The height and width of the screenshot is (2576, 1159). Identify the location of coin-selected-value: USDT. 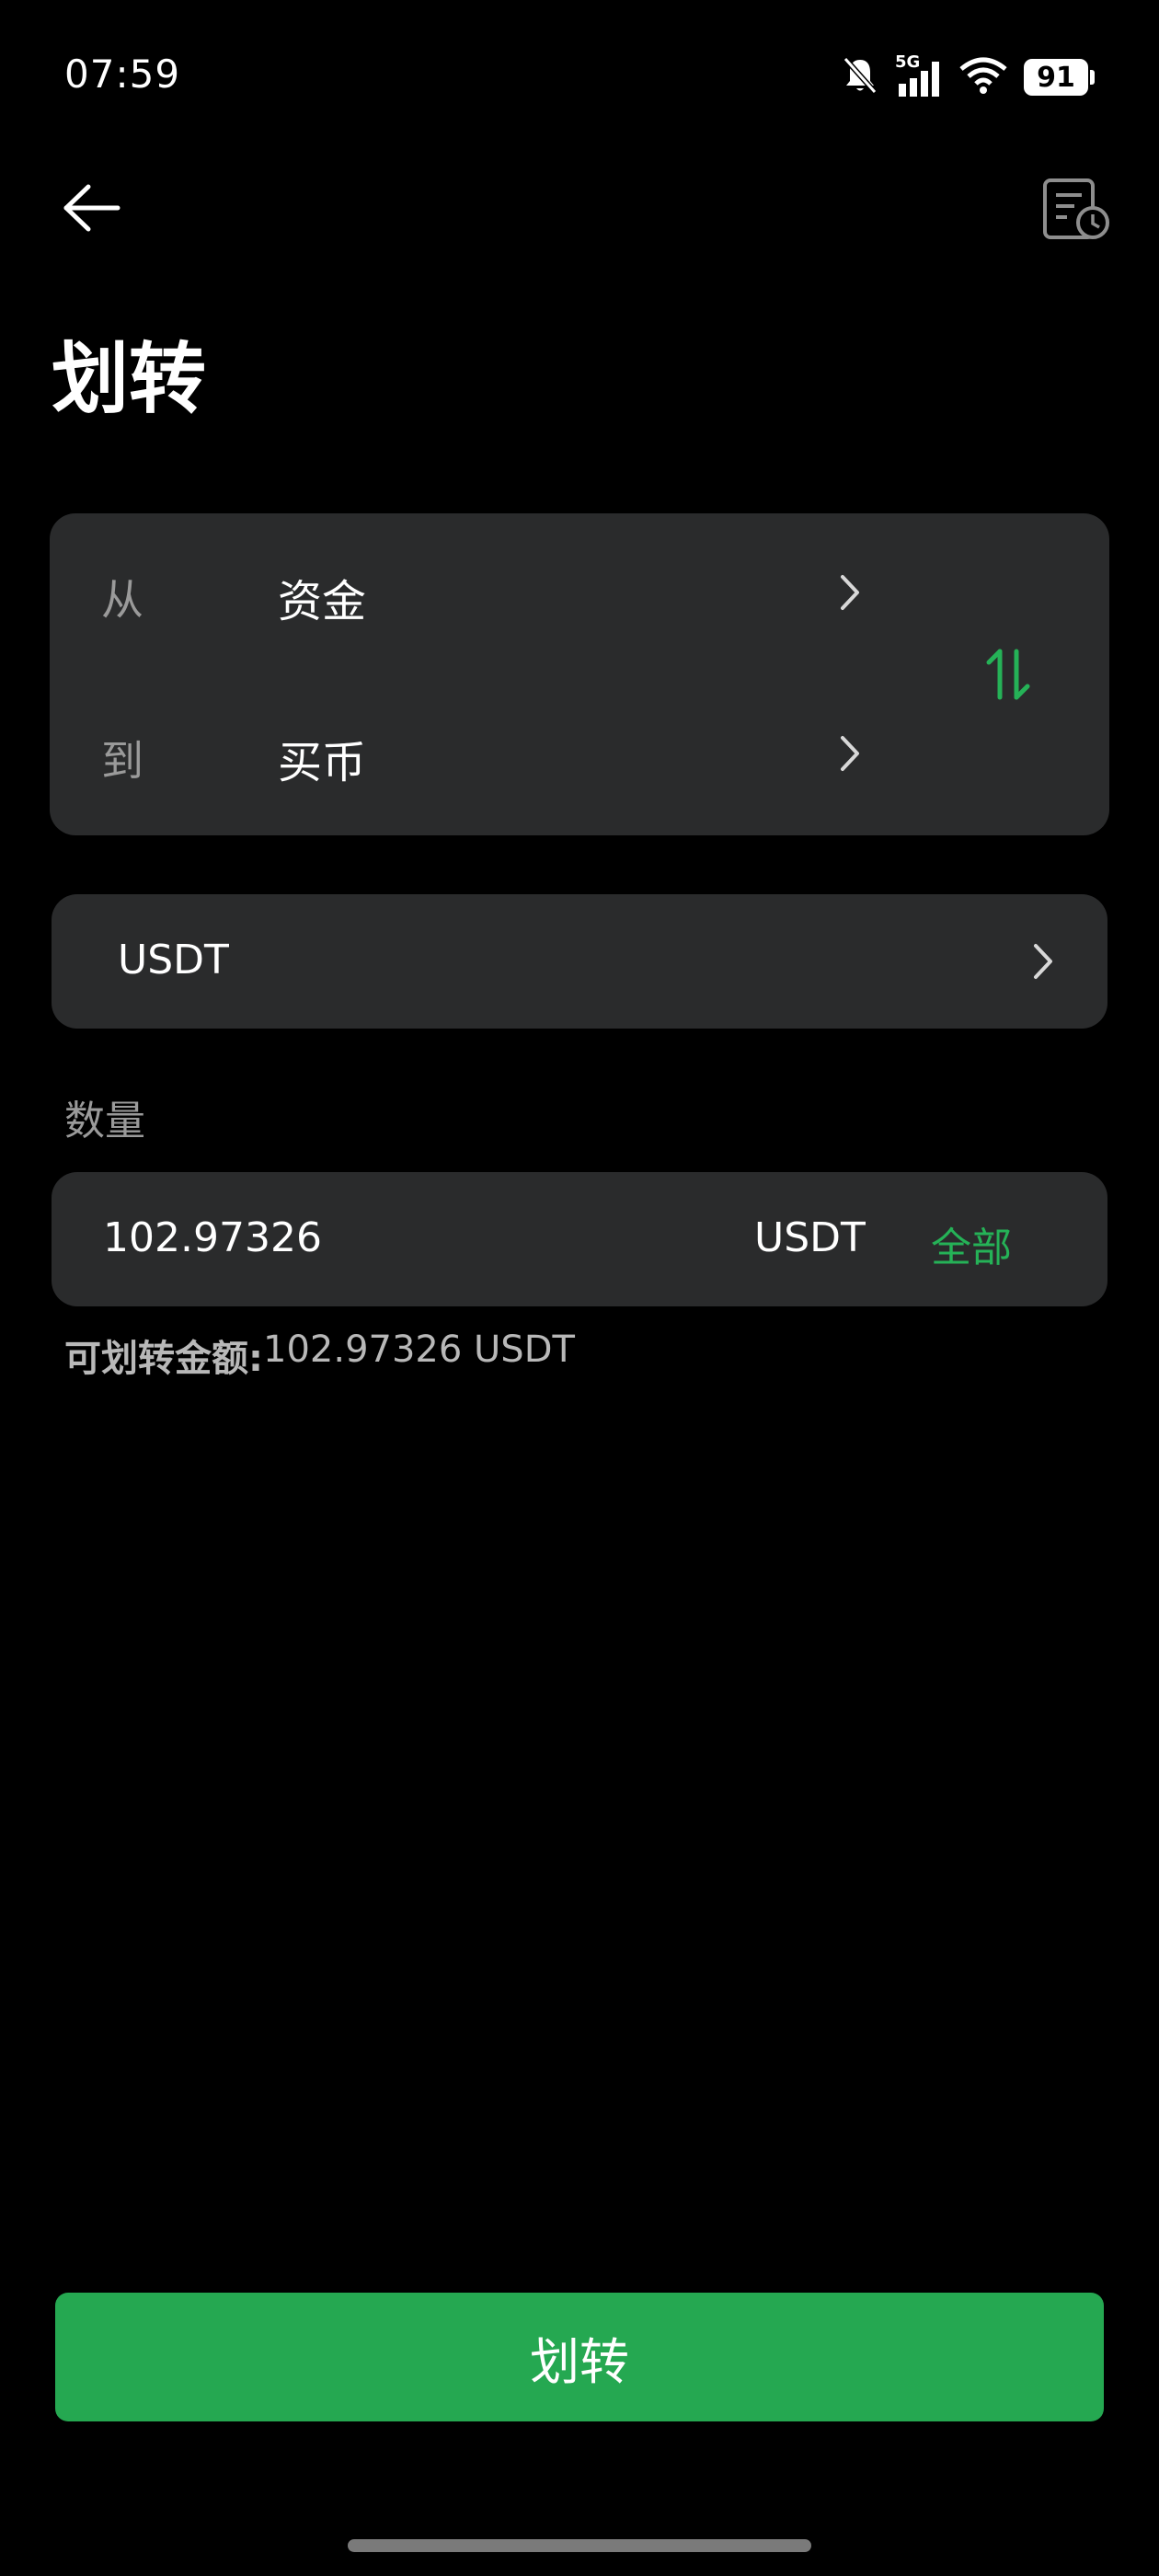
(173, 960).